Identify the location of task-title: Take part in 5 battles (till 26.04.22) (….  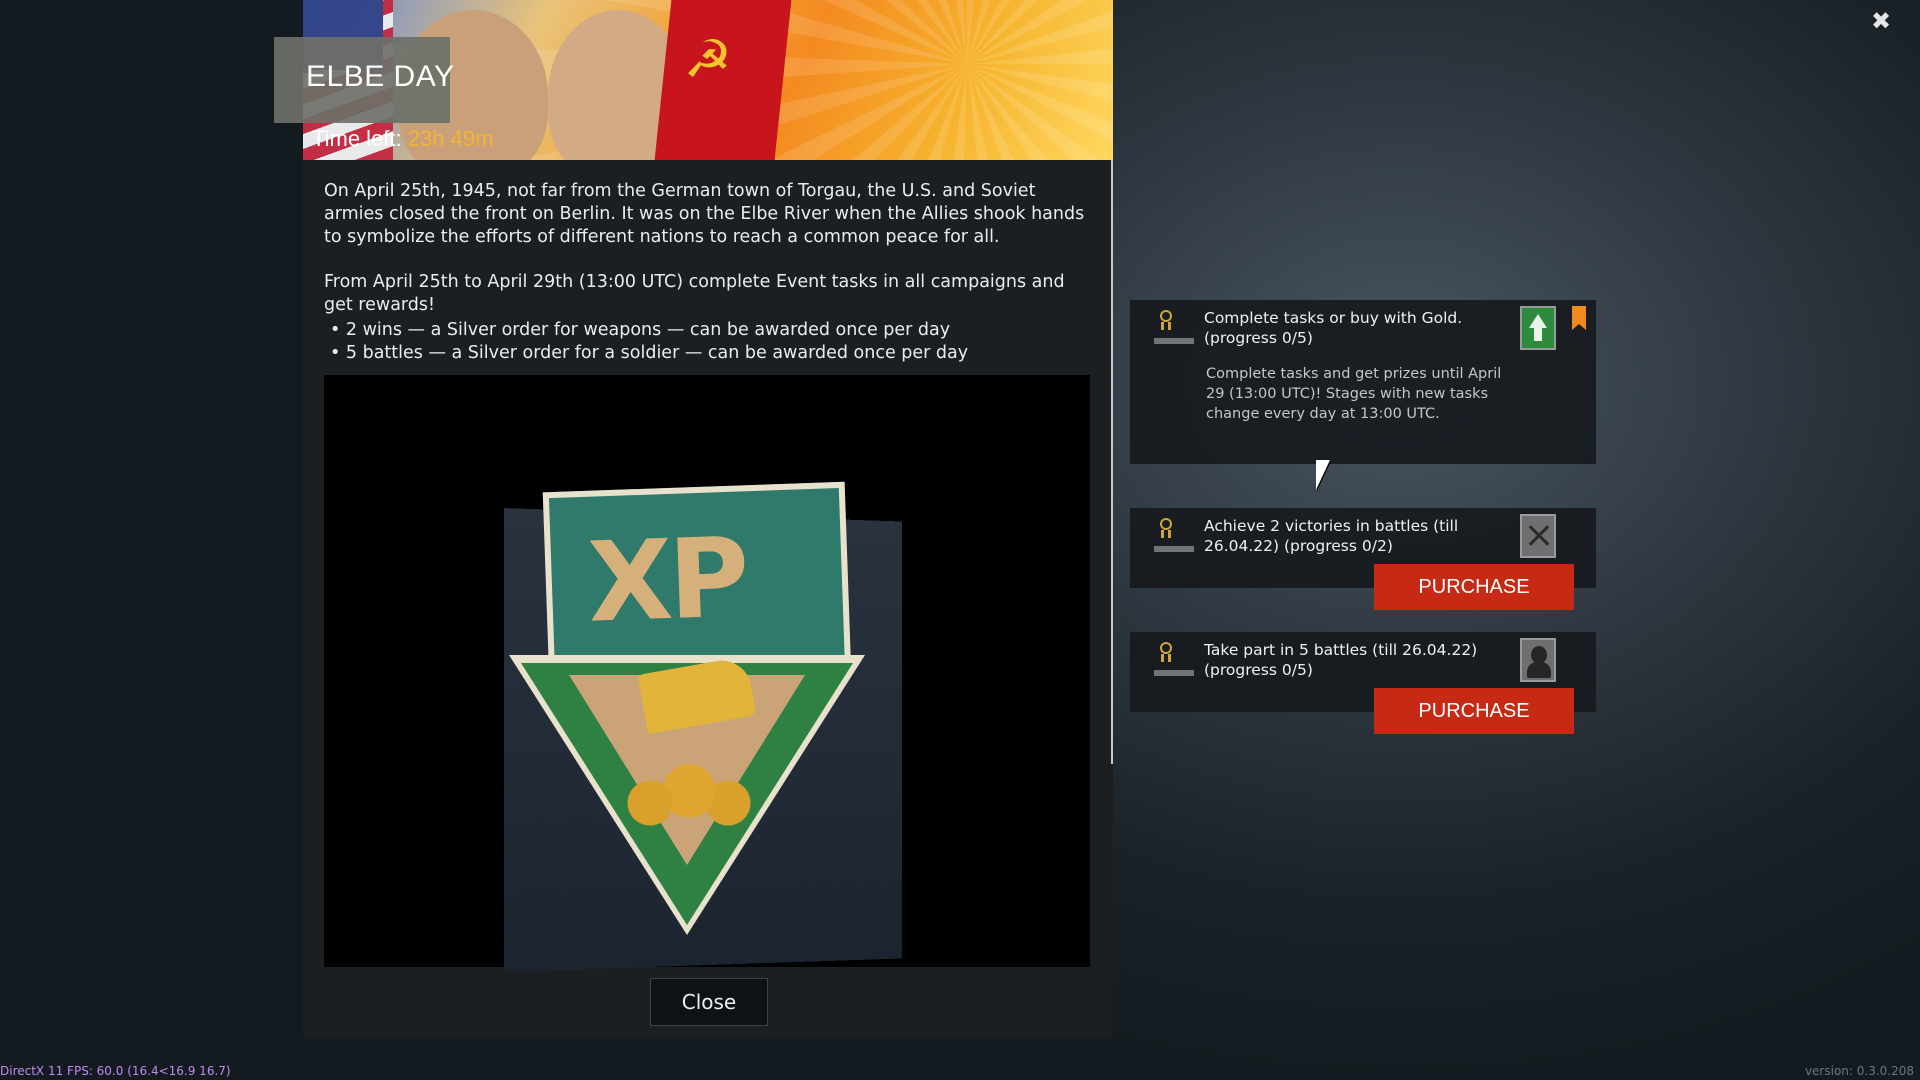
(1341, 660).